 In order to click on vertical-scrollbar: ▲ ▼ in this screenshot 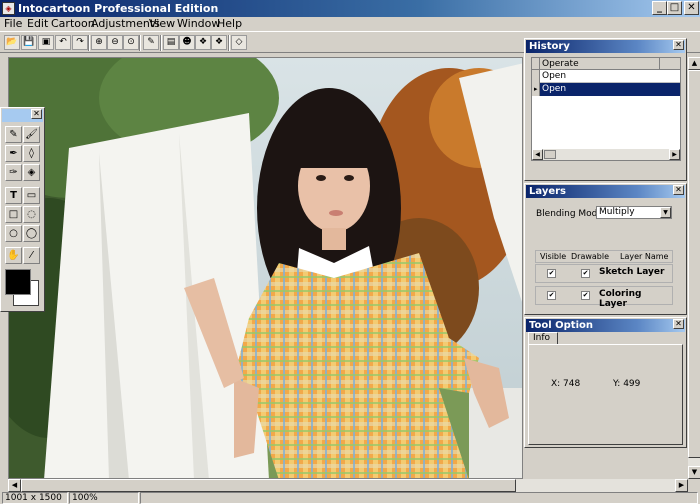, I will do `click(693, 268)`.